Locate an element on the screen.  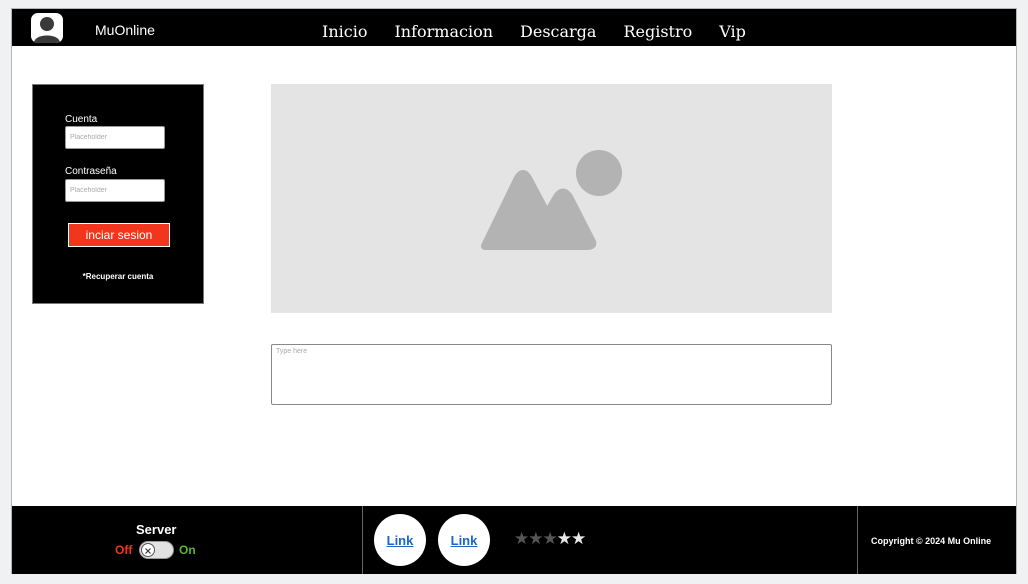
login-button: inciar sesion is located at coordinates (119, 235).